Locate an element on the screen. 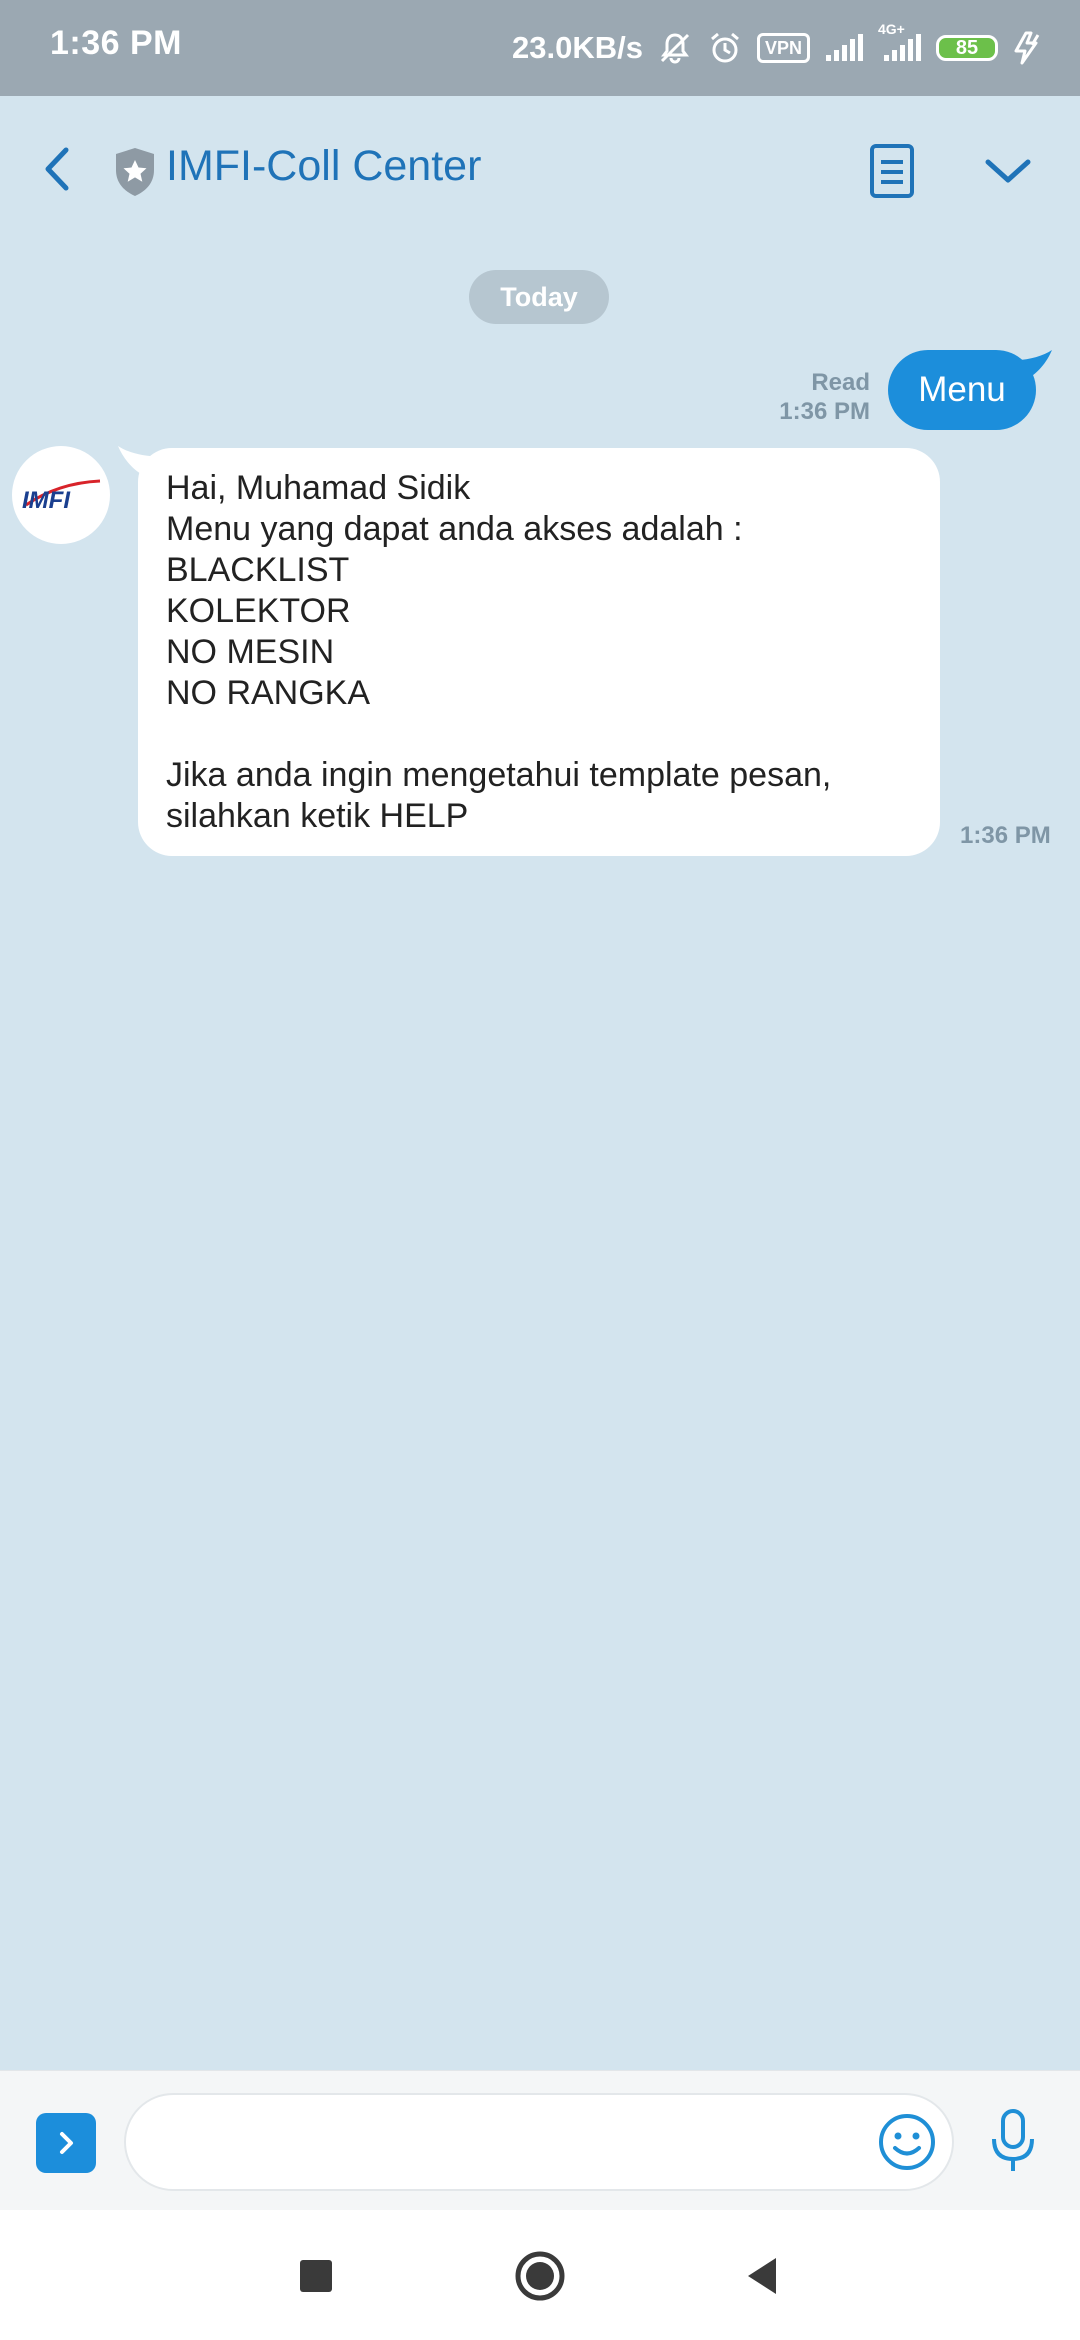  message-line: KOLEKTOR is located at coordinates (258, 611).